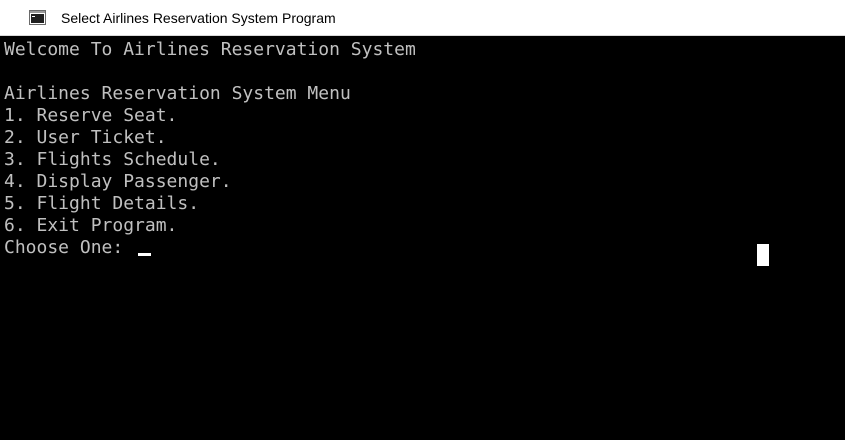 This screenshot has width=845, height=440. Describe the element at coordinates (118, 181) in the screenshot. I see `menu-option-display-passenger: 4. Display Passenger.` at that location.